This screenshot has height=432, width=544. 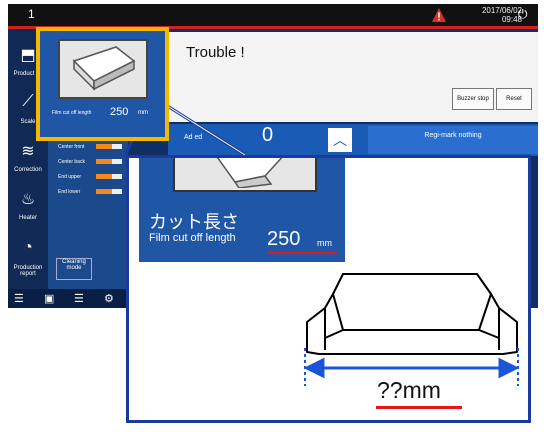 What do you see at coordinates (119, 112) in the screenshot?
I see `thumbnail-value: 250` at bounding box center [119, 112].